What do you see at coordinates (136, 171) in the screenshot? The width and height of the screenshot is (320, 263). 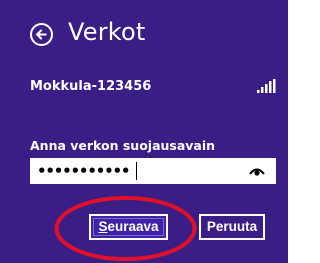 I see `text-caret` at bounding box center [136, 171].